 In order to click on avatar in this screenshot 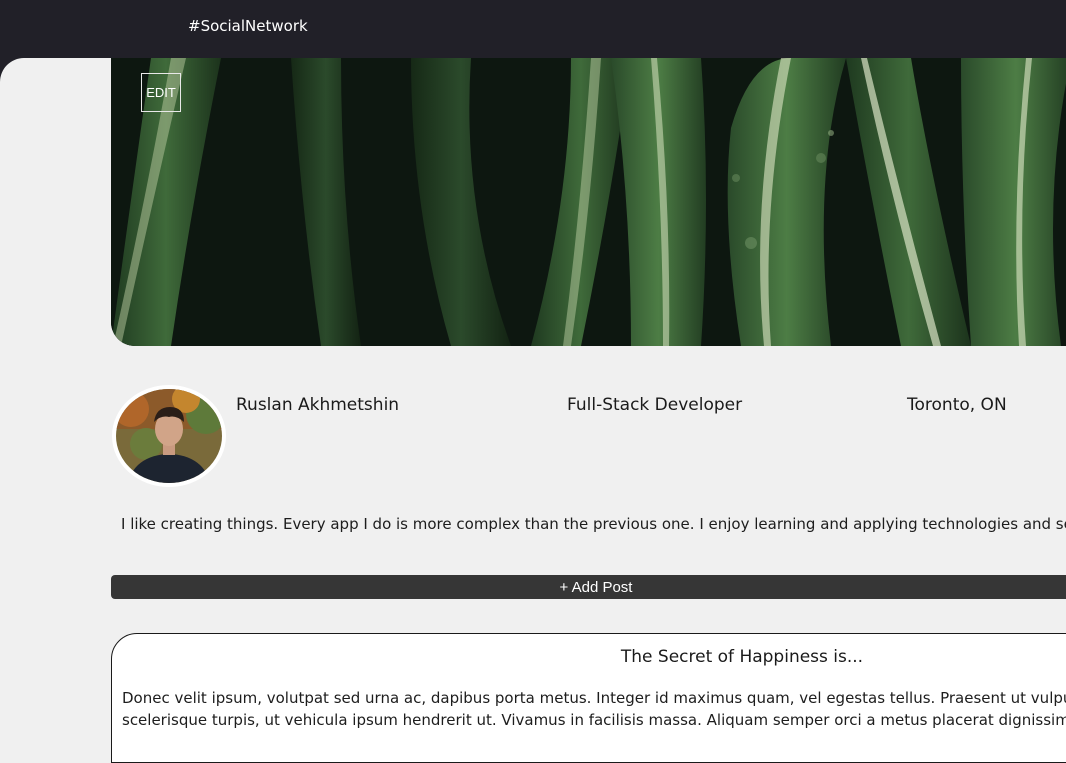, I will do `click(169, 436)`.